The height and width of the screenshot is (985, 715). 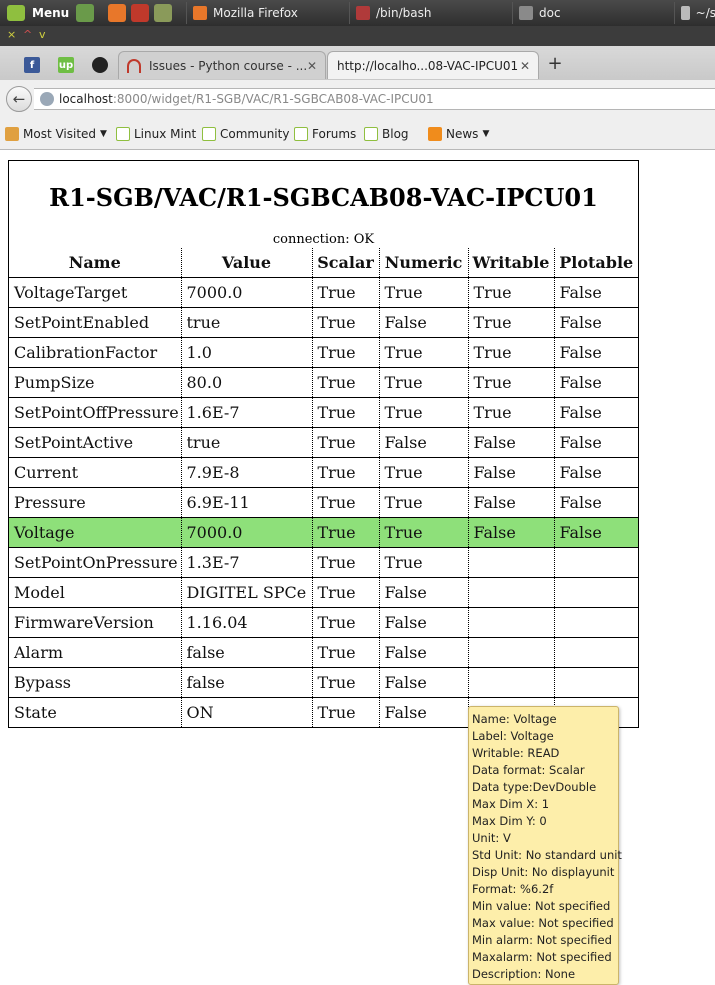 I want to click on tooltip-line: Data format: Scalar, so click(x=528, y=770).